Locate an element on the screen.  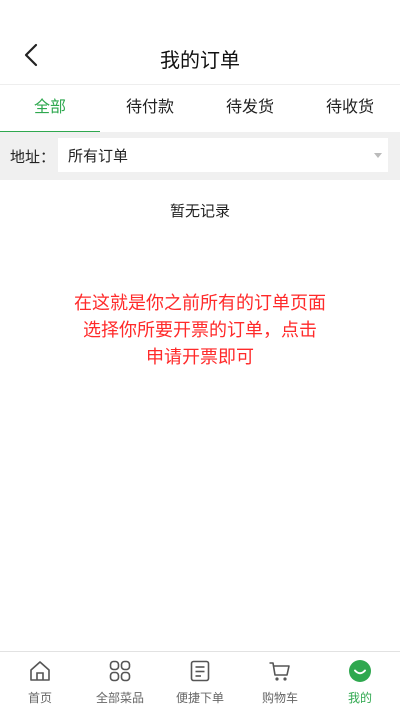
header: 我的订单 is located at coordinates (200, 42).